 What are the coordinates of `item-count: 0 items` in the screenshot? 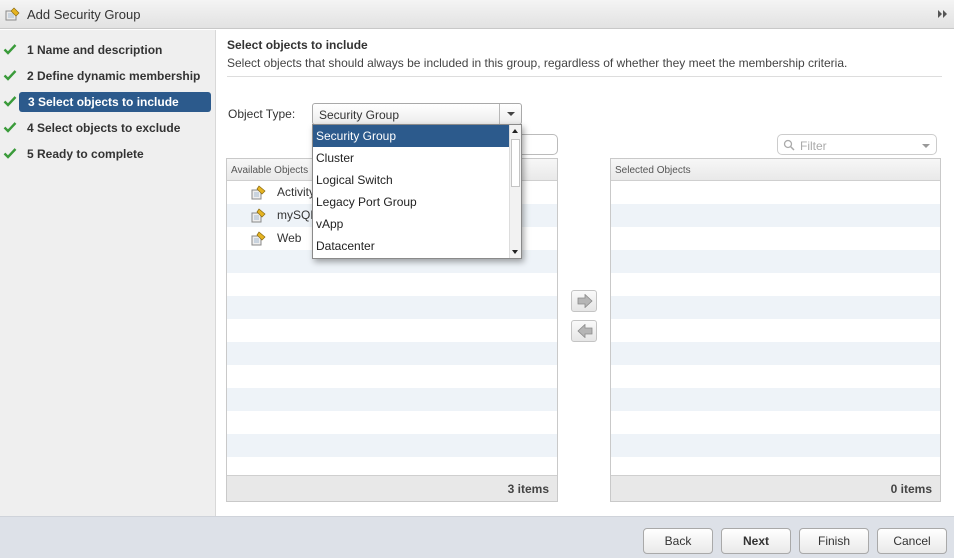 It's located at (911, 489).